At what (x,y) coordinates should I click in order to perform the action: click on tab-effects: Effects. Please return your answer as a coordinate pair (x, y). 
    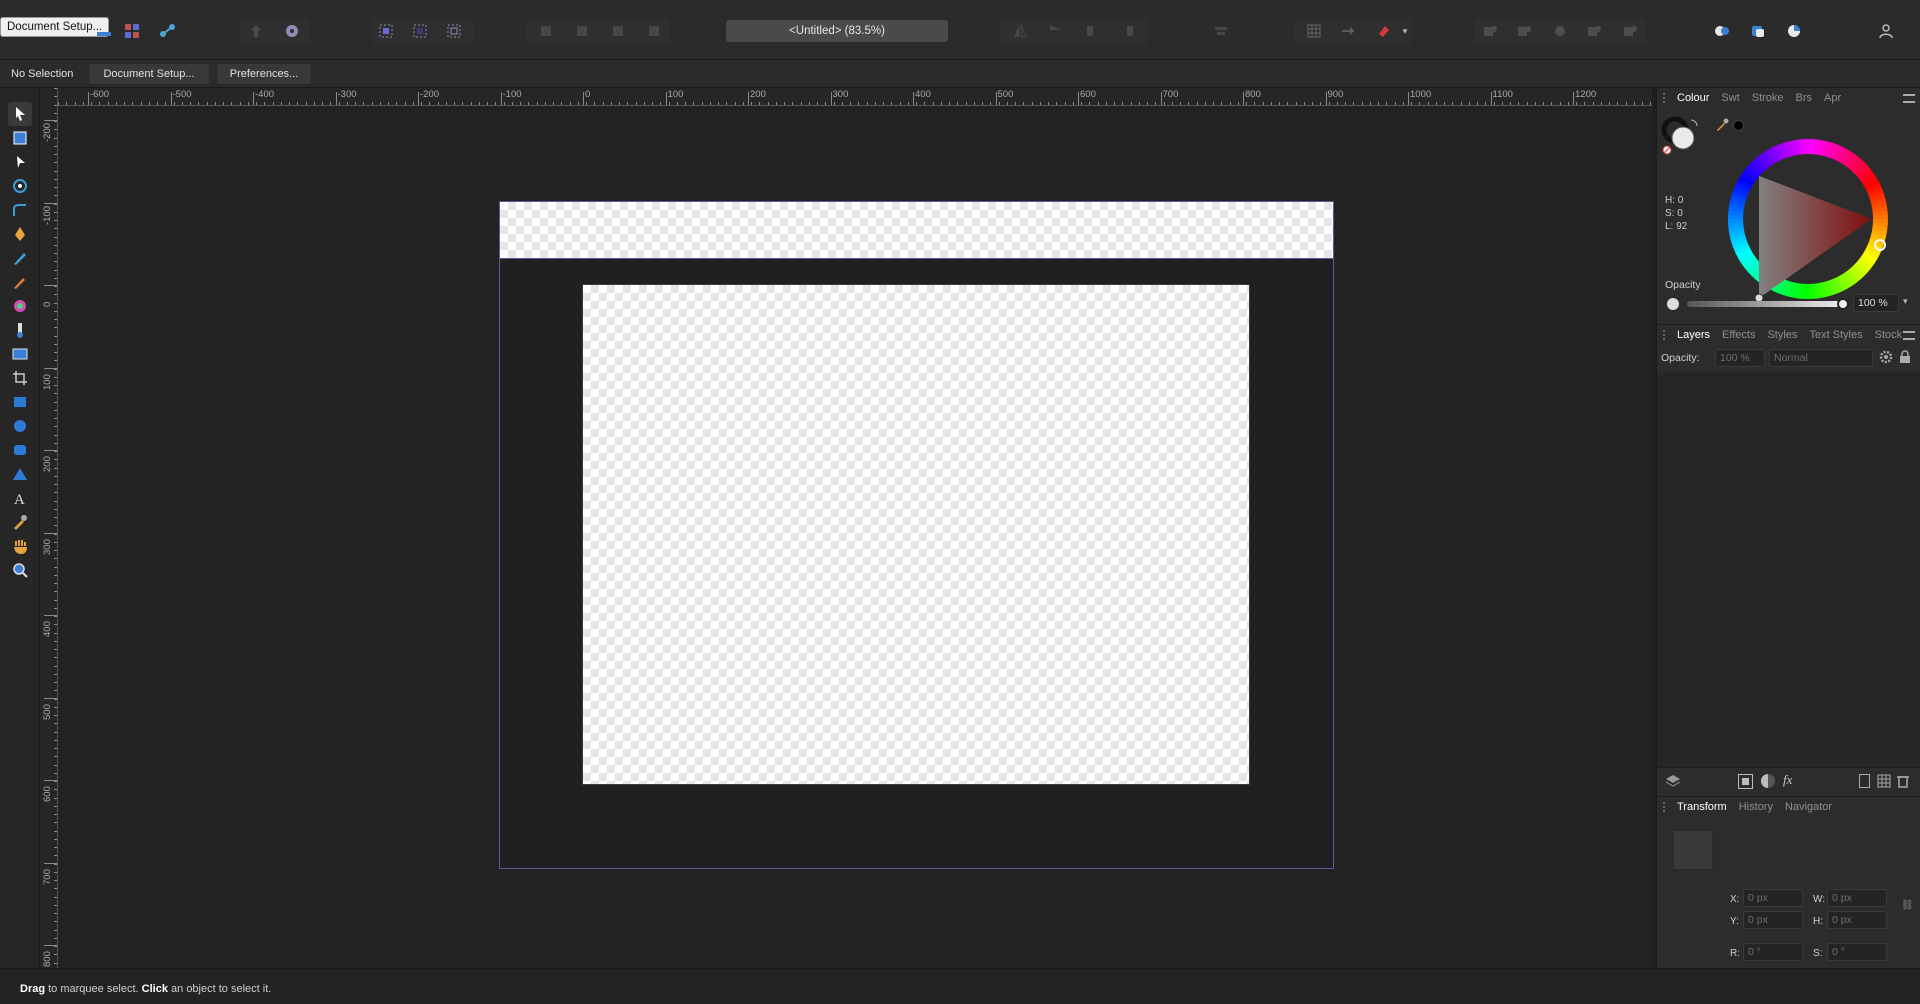
    Looking at the image, I should click on (1738, 335).